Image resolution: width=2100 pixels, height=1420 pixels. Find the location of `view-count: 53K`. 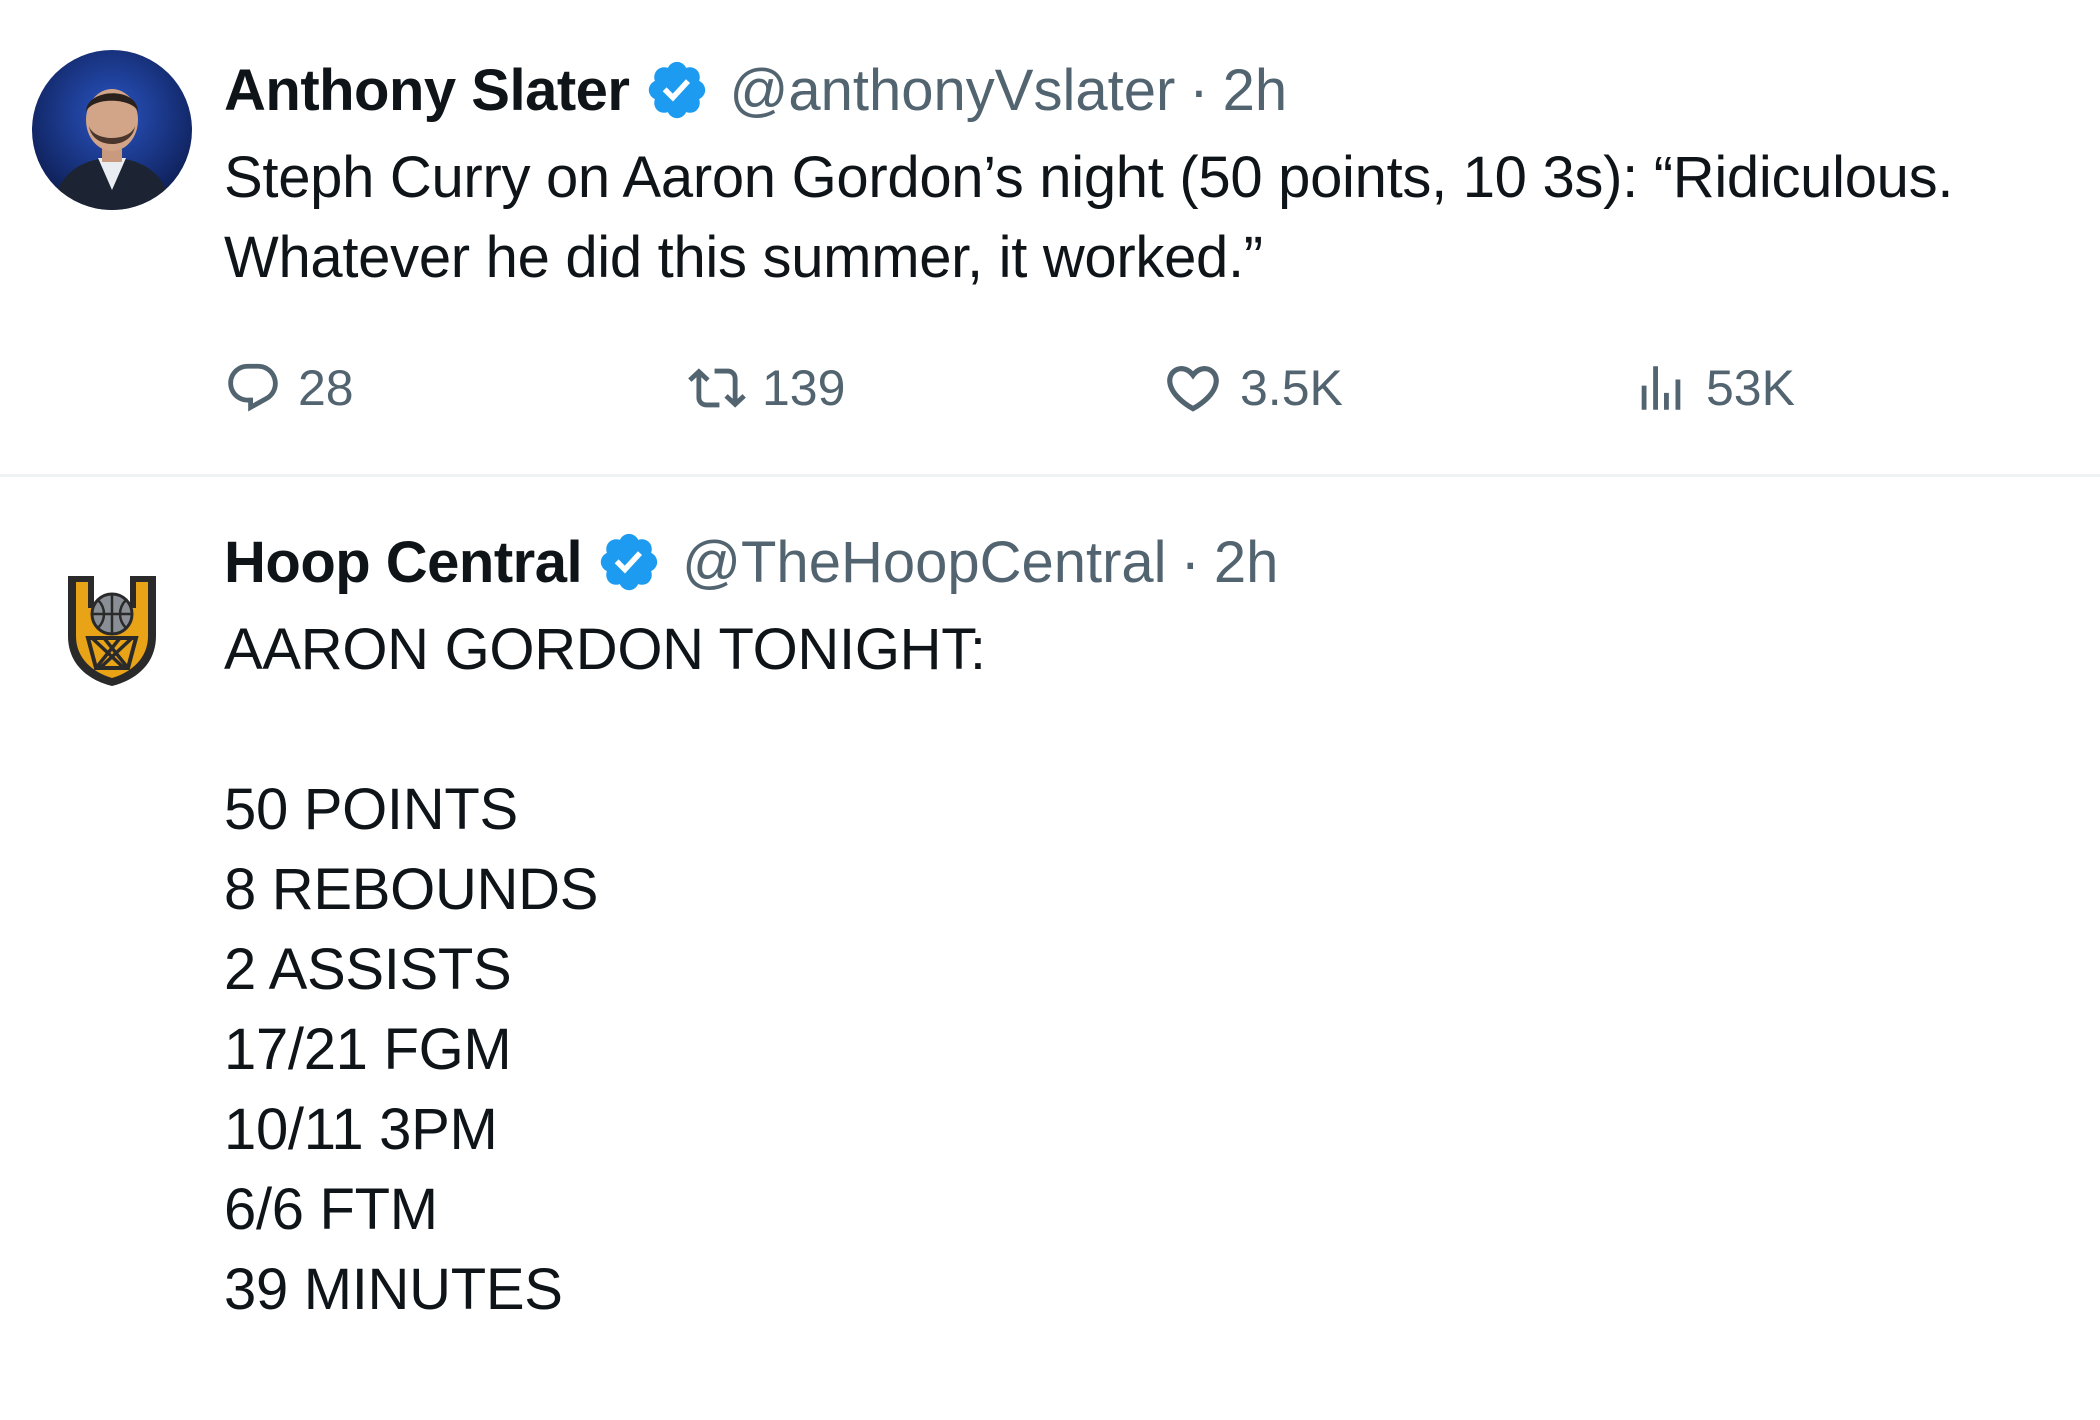

view-count: 53K is located at coordinates (1750, 388).